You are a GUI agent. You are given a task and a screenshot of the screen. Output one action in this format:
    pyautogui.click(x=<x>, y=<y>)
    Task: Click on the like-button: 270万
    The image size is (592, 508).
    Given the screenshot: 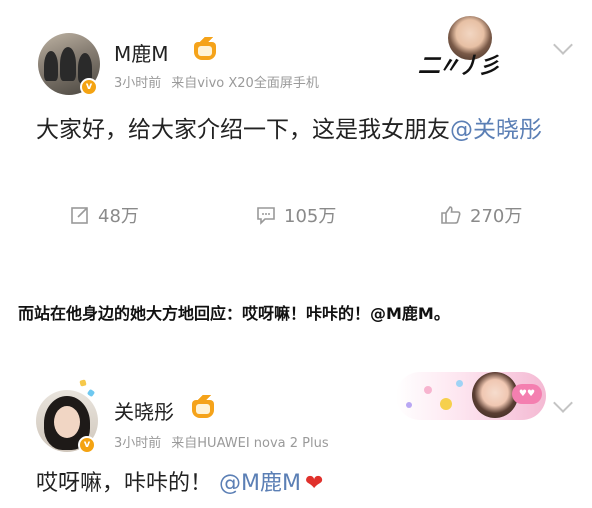 What is the action you would take?
    pyautogui.click(x=481, y=215)
    